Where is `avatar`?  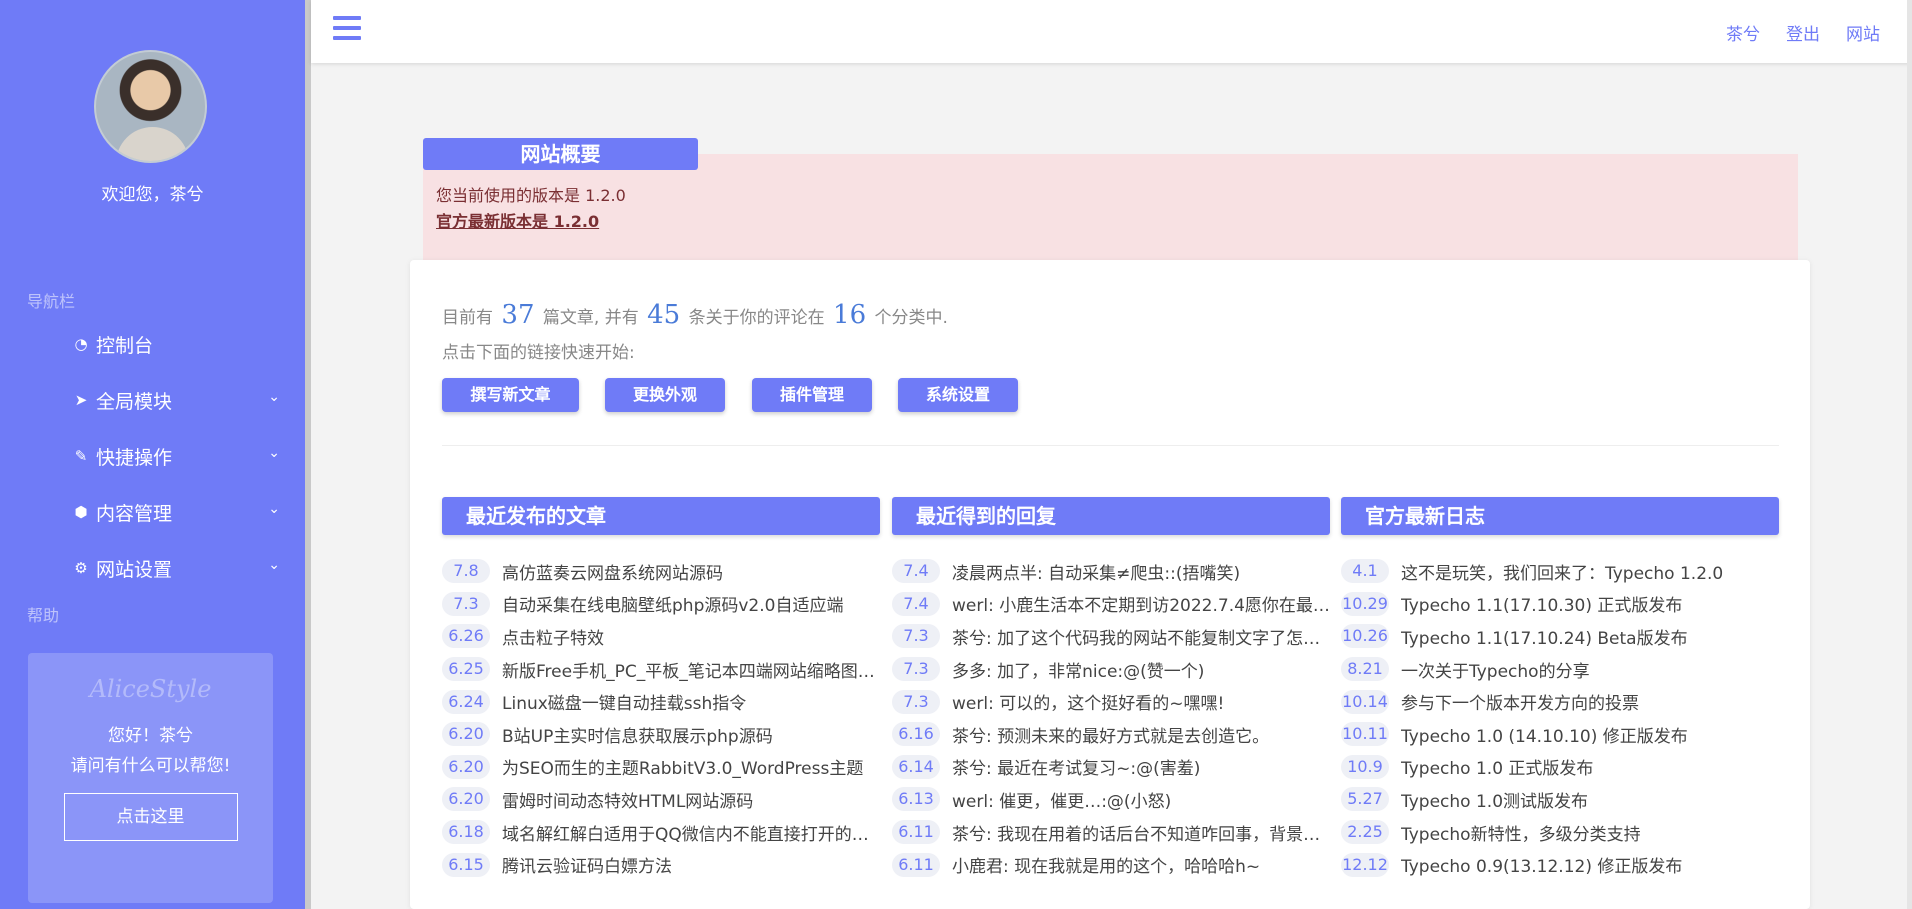
avatar is located at coordinates (150, 106).